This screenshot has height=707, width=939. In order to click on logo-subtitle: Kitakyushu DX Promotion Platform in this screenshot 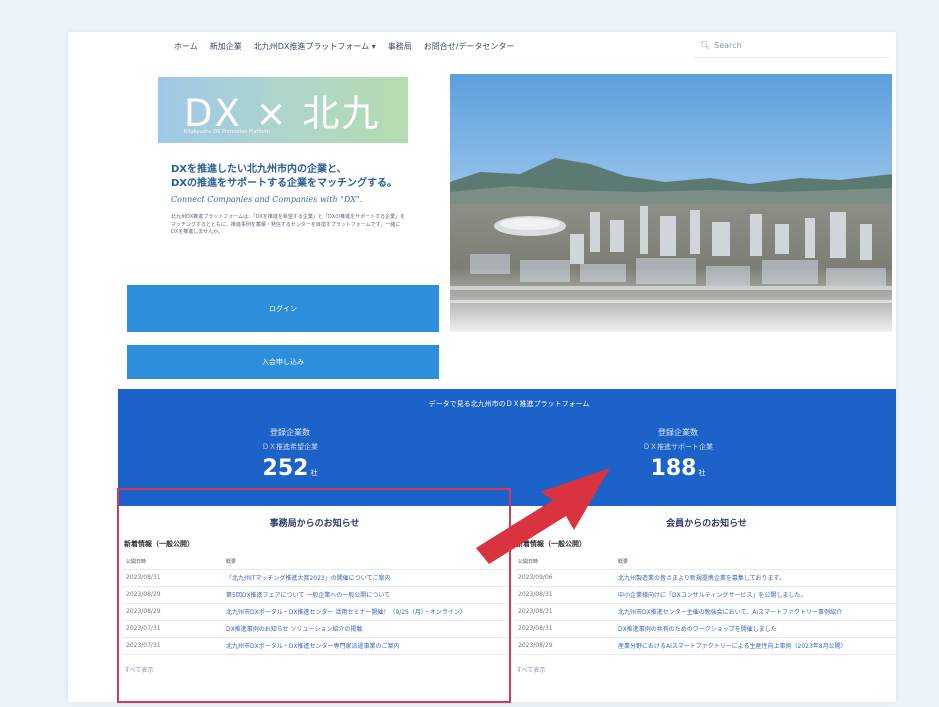, I will do `click(227, 132)`.